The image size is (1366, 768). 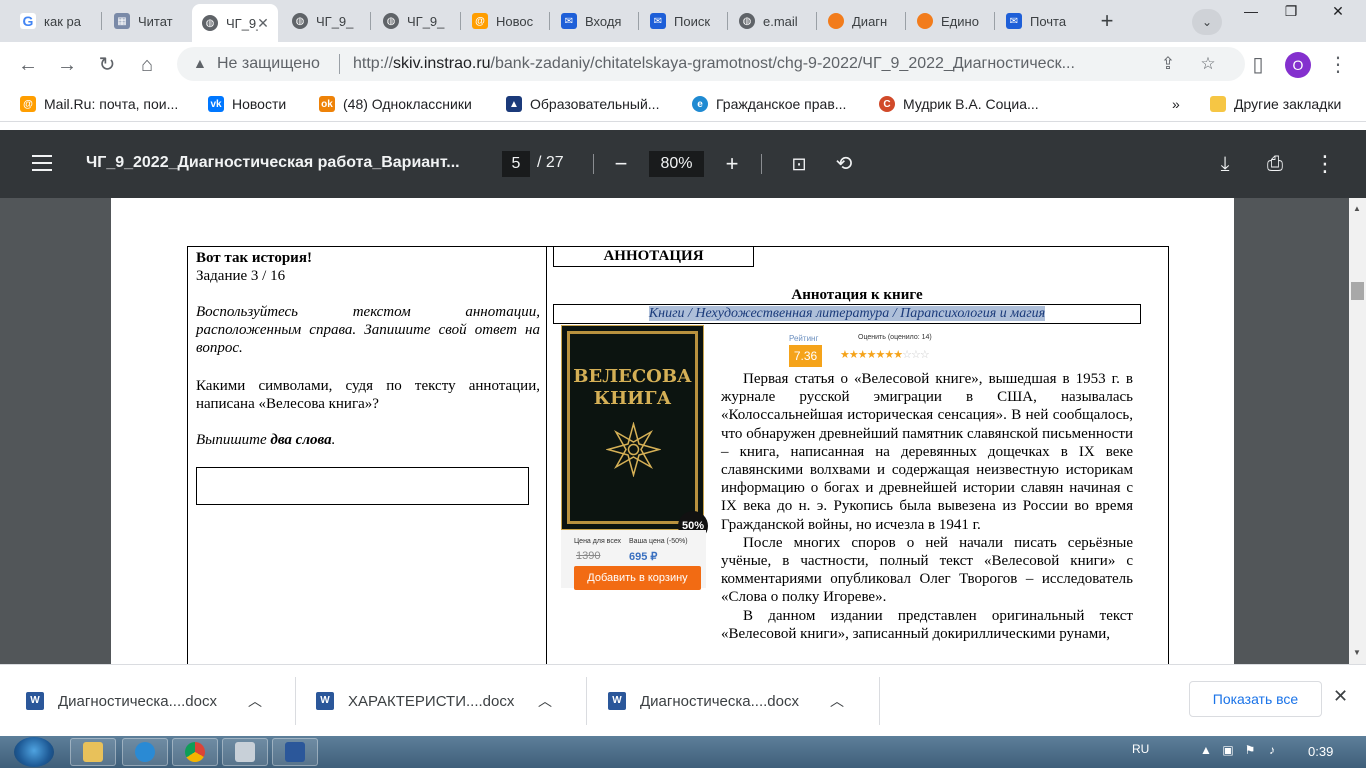 I want to click on scrollbar: ▲ ▼, so click(x=1357, y=431).